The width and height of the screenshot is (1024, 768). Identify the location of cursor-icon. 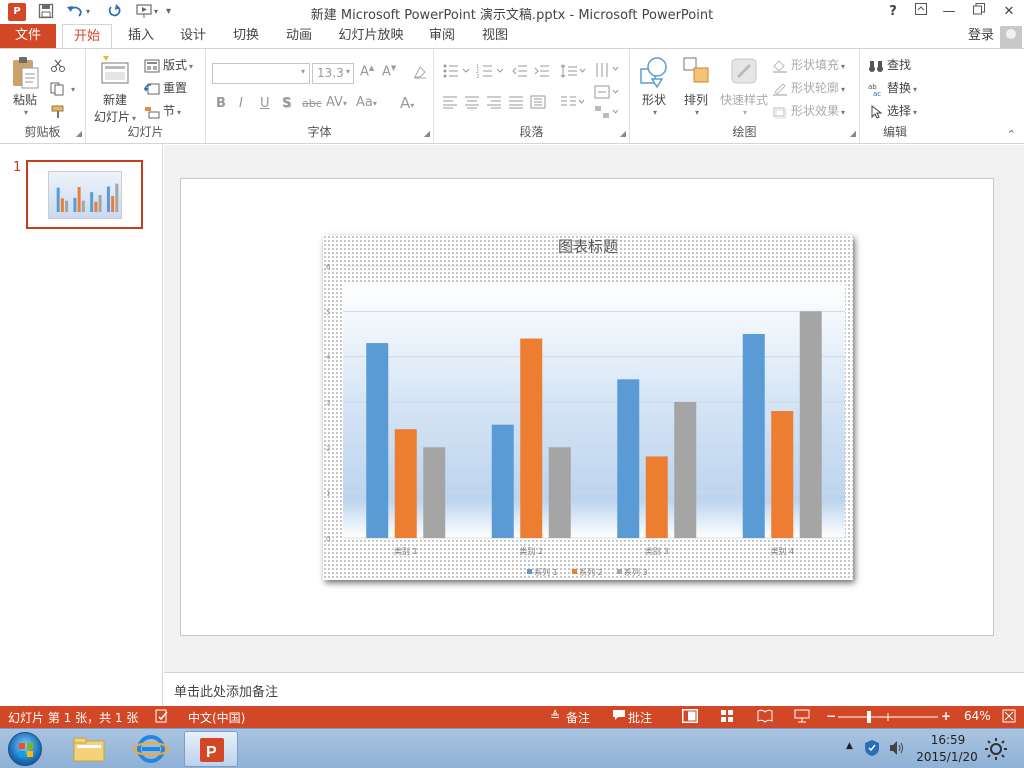
(876, 111).